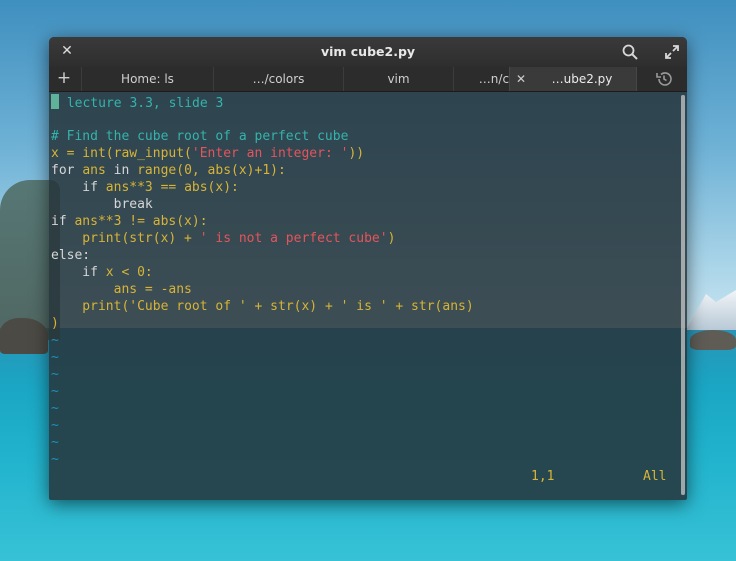  I want to click on tab-label: Home: ls, so click(147, 79).